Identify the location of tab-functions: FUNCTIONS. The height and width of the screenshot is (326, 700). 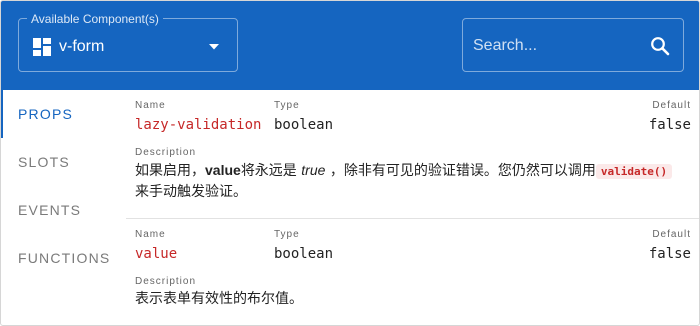
(63, 258).